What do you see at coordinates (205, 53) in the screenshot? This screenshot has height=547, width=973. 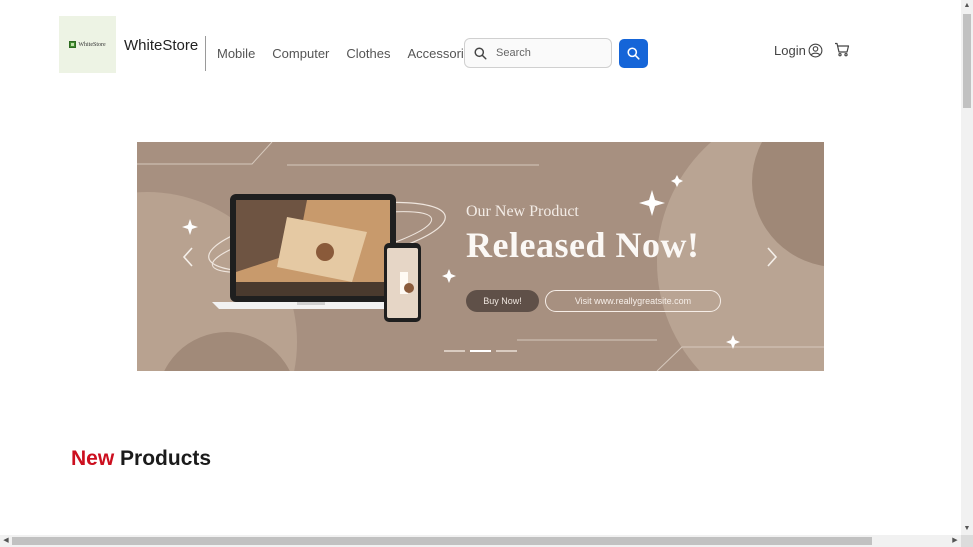 I see `header-divider` at bounding box center [205, 53].